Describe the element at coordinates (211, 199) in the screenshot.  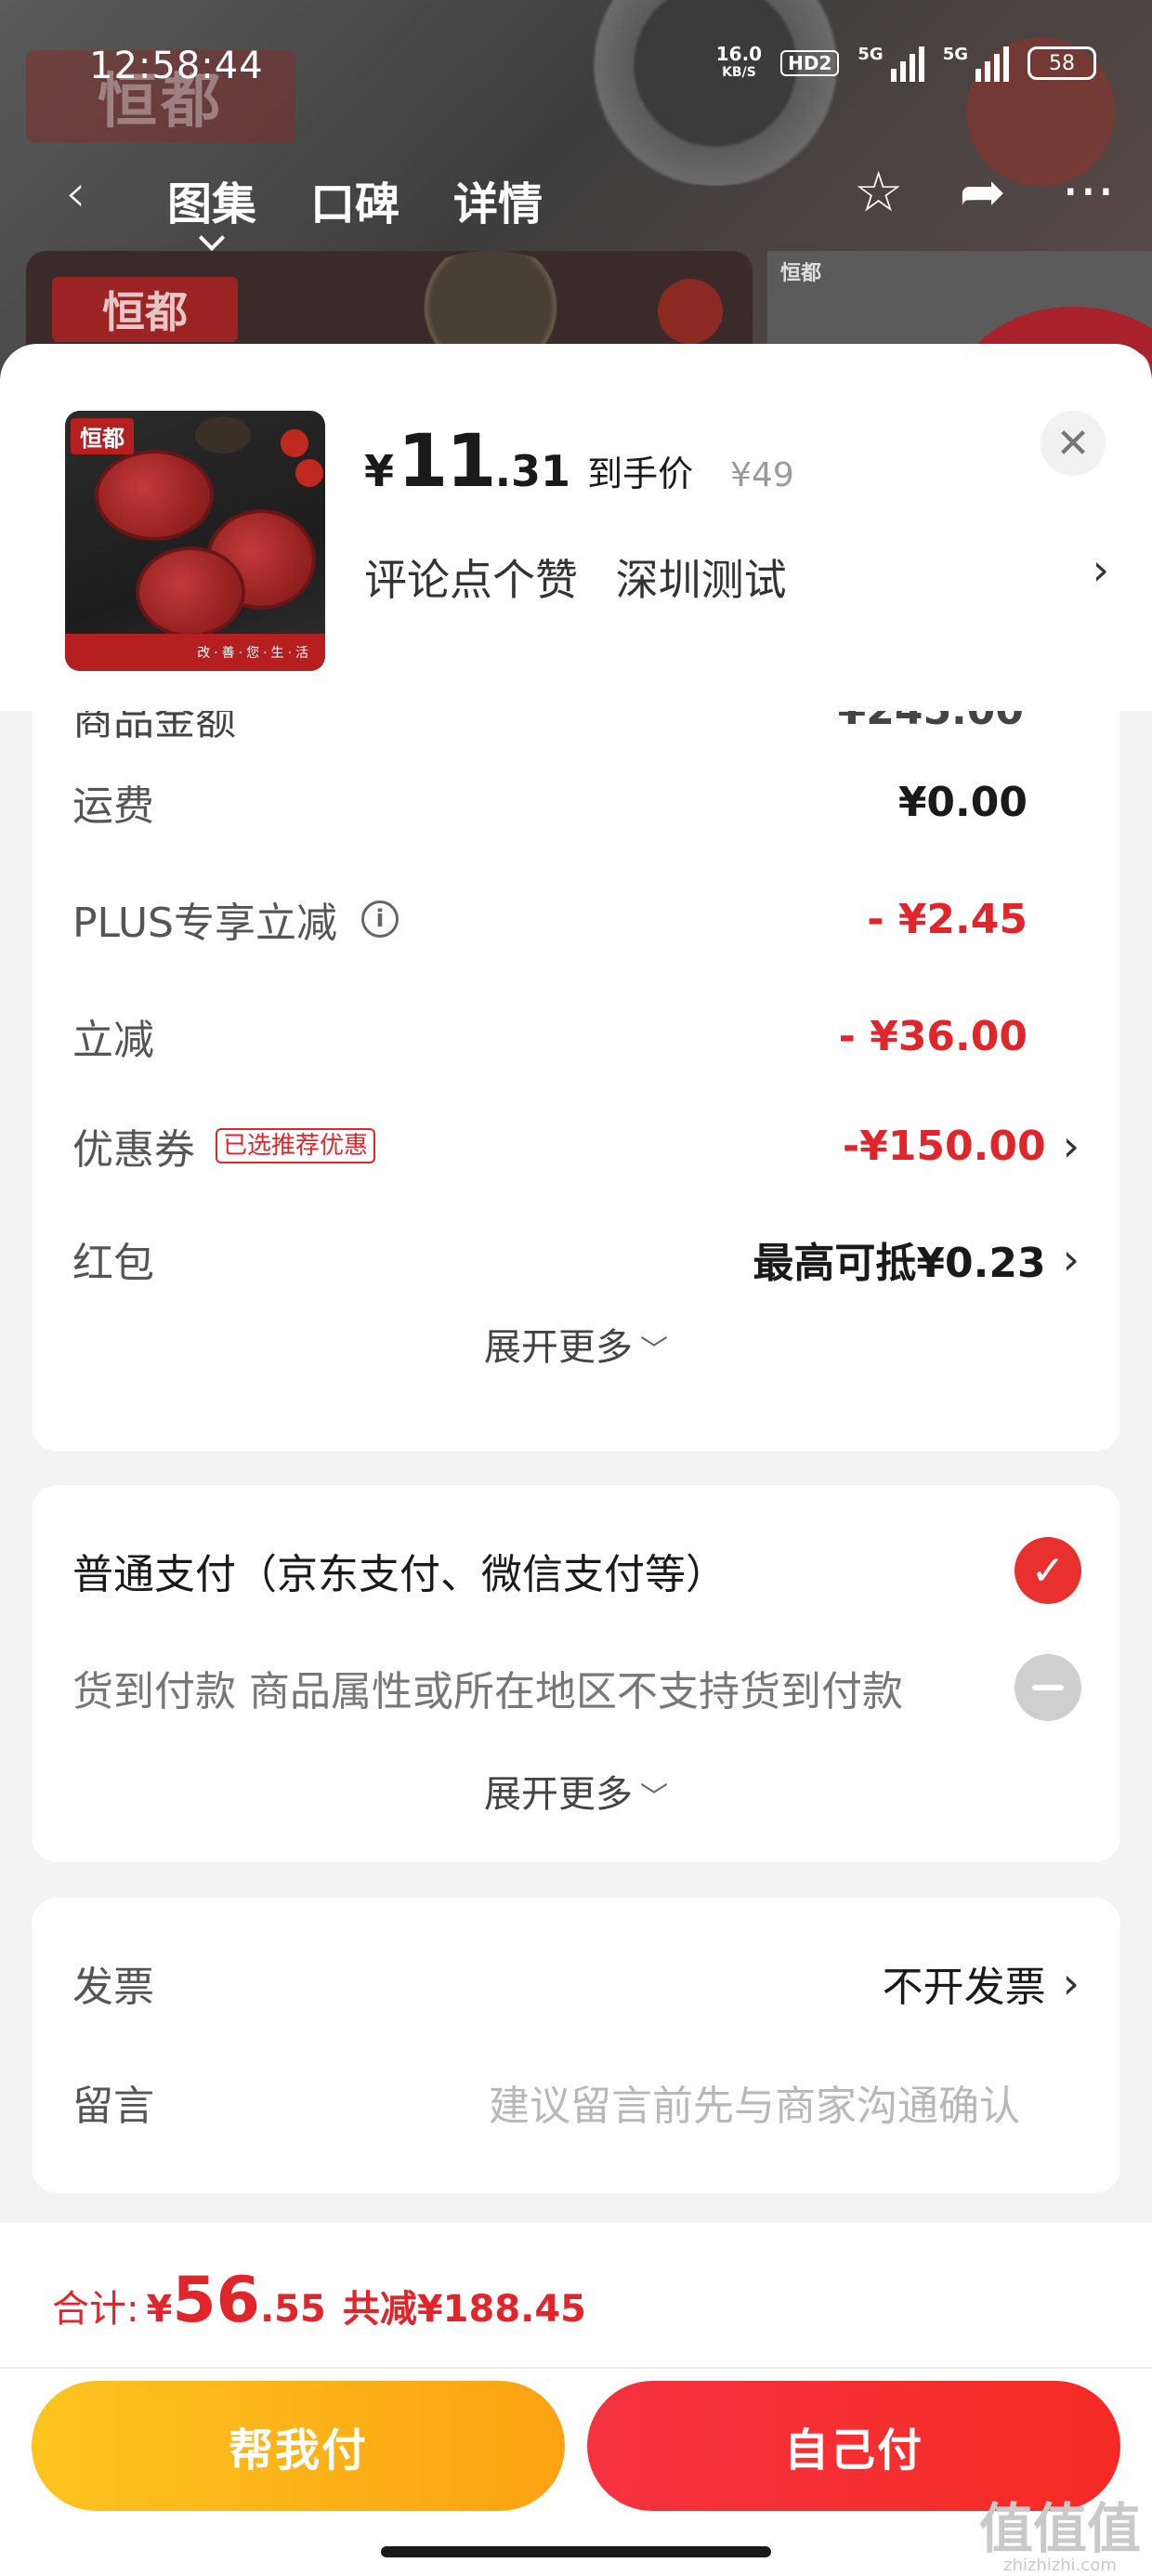
I see `tab-gallery: 图集` at that location.